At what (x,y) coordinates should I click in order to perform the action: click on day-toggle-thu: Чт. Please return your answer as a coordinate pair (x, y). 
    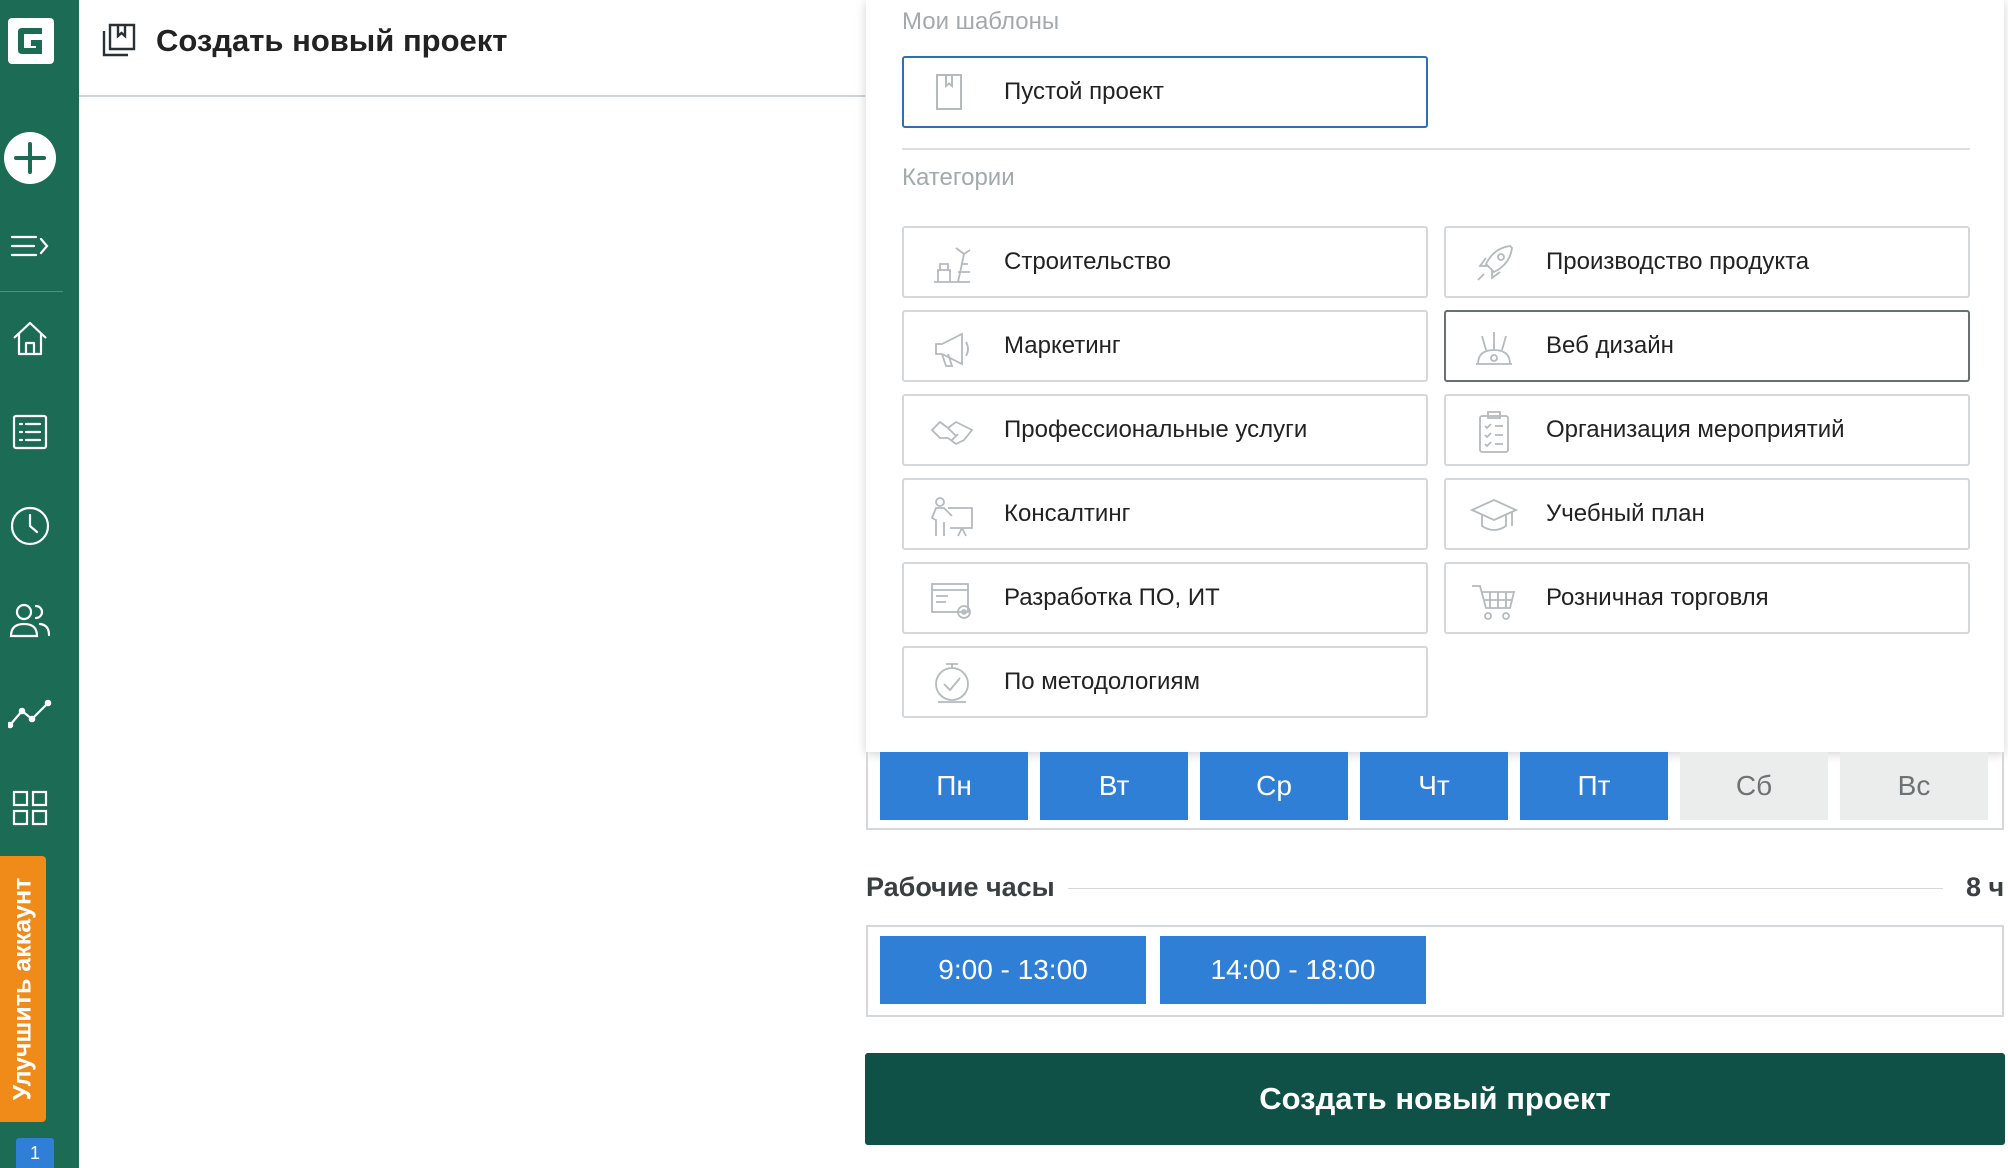
    Looking at the image, I should click on (1434, 786).